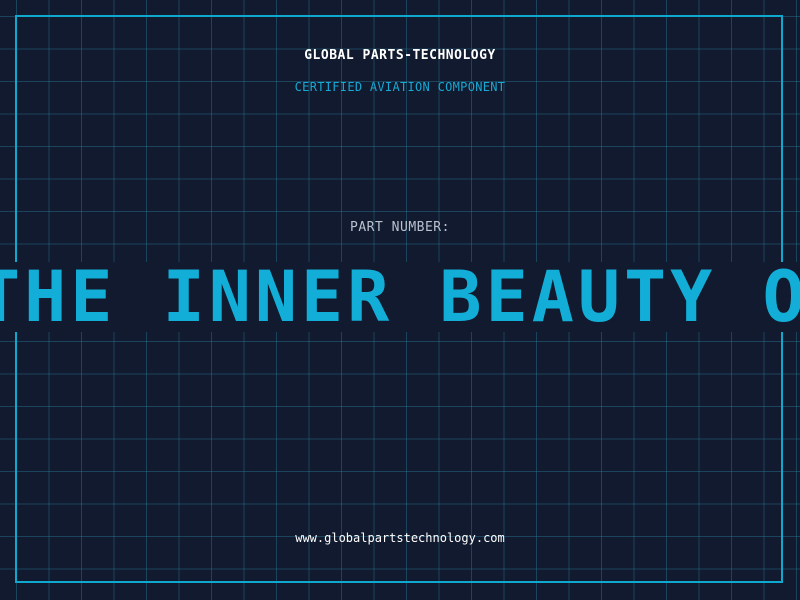 This screenshot has width=800, height=600. Describe the element at coordinates (400, 227) in the screenshot. I see `part-number-label: PART NUMBER:` at that location.